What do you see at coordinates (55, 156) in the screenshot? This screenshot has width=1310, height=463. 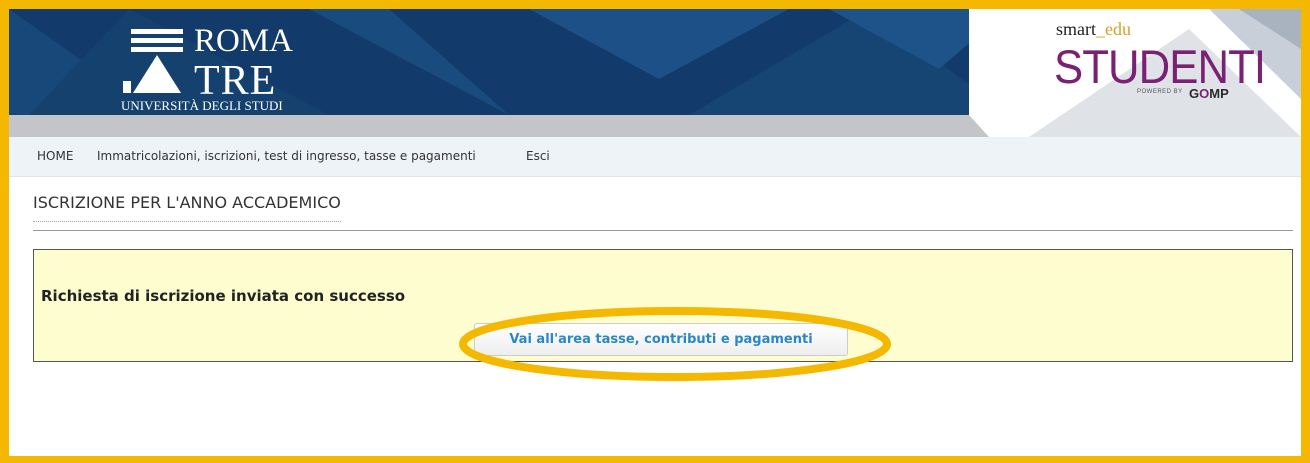 I see `nav-item-home: HOME` at bounding box center [55, 156].